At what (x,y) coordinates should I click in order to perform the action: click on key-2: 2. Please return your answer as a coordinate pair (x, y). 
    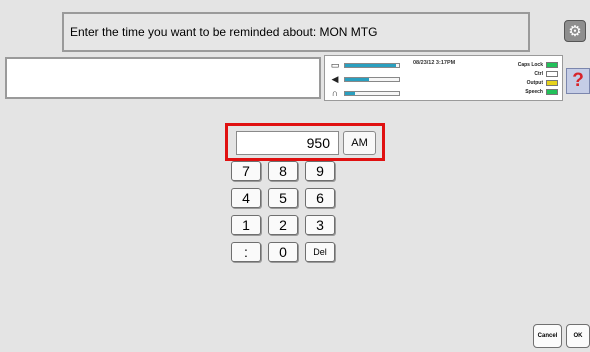
    Looking at the image, I should click on (283, 225).